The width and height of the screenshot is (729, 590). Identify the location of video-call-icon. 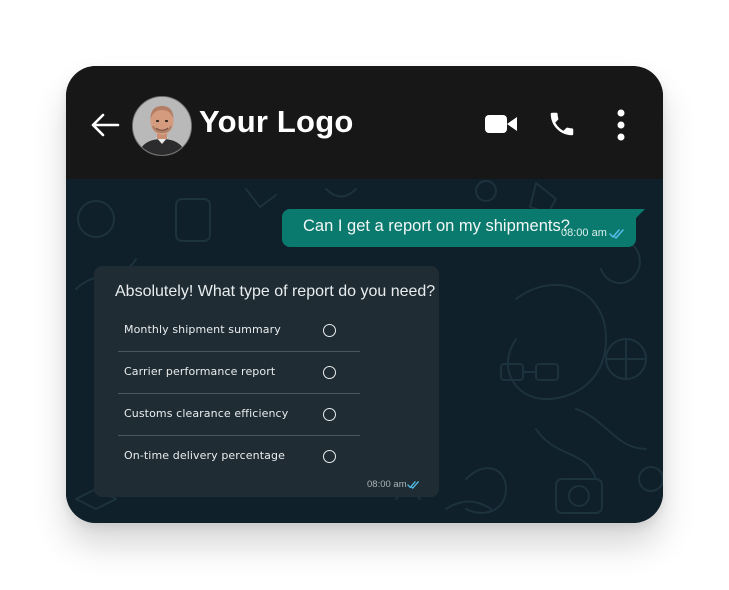
(501, 124).